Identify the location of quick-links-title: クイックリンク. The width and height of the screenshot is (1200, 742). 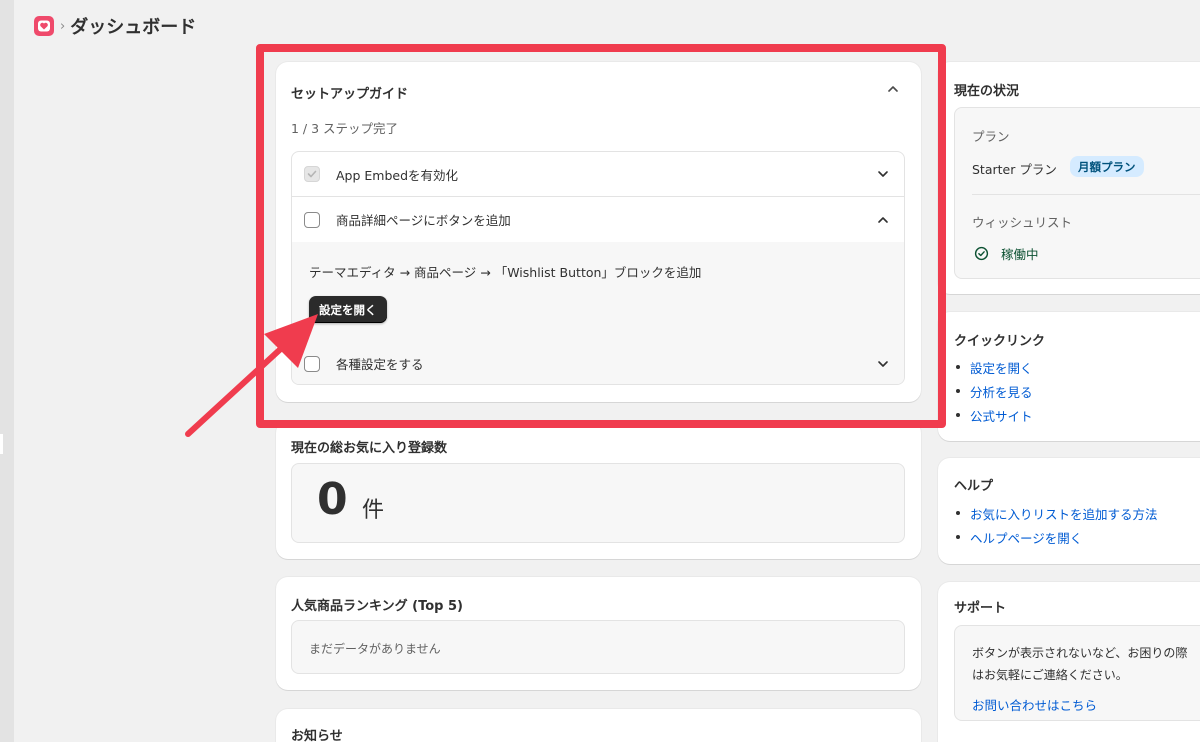
(1000, 341).